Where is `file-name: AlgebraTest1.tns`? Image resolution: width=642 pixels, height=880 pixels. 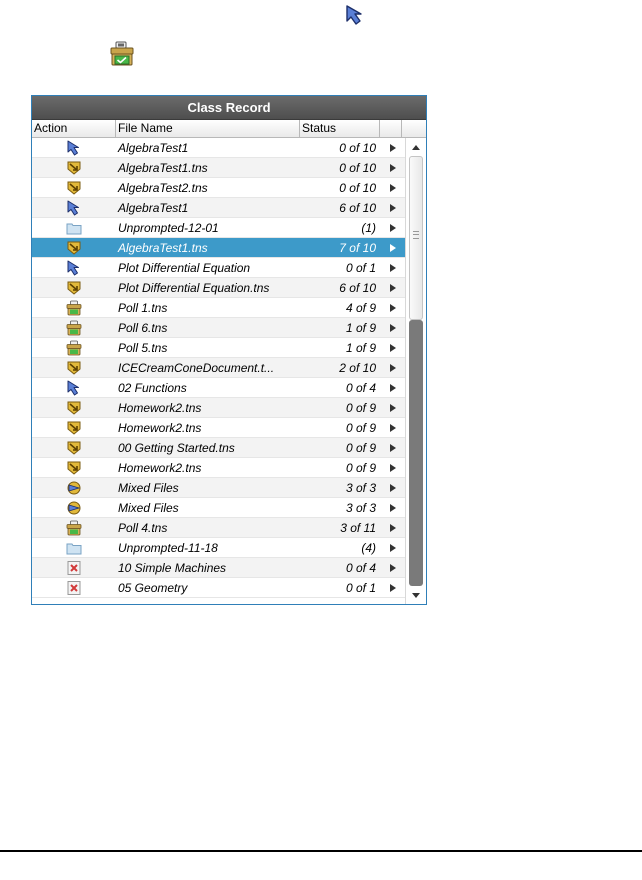 file-name: AlgebraTest1.tns is located at coordinates (163, 167).